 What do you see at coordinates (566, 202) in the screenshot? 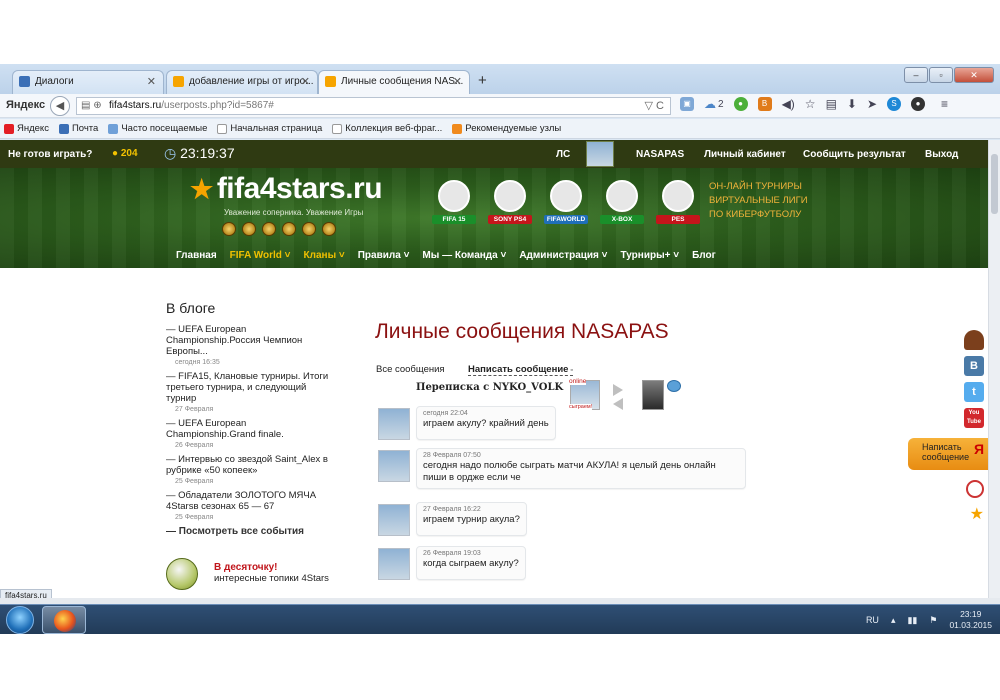
I see `platform-fifaworld: FIFAWORLD` at bounding box center [566, 202].